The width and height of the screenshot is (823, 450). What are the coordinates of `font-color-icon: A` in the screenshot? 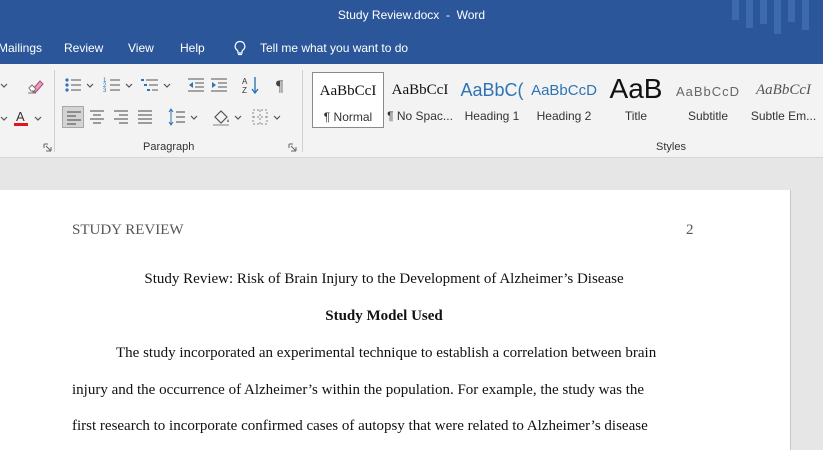 It's located at (21, 118).